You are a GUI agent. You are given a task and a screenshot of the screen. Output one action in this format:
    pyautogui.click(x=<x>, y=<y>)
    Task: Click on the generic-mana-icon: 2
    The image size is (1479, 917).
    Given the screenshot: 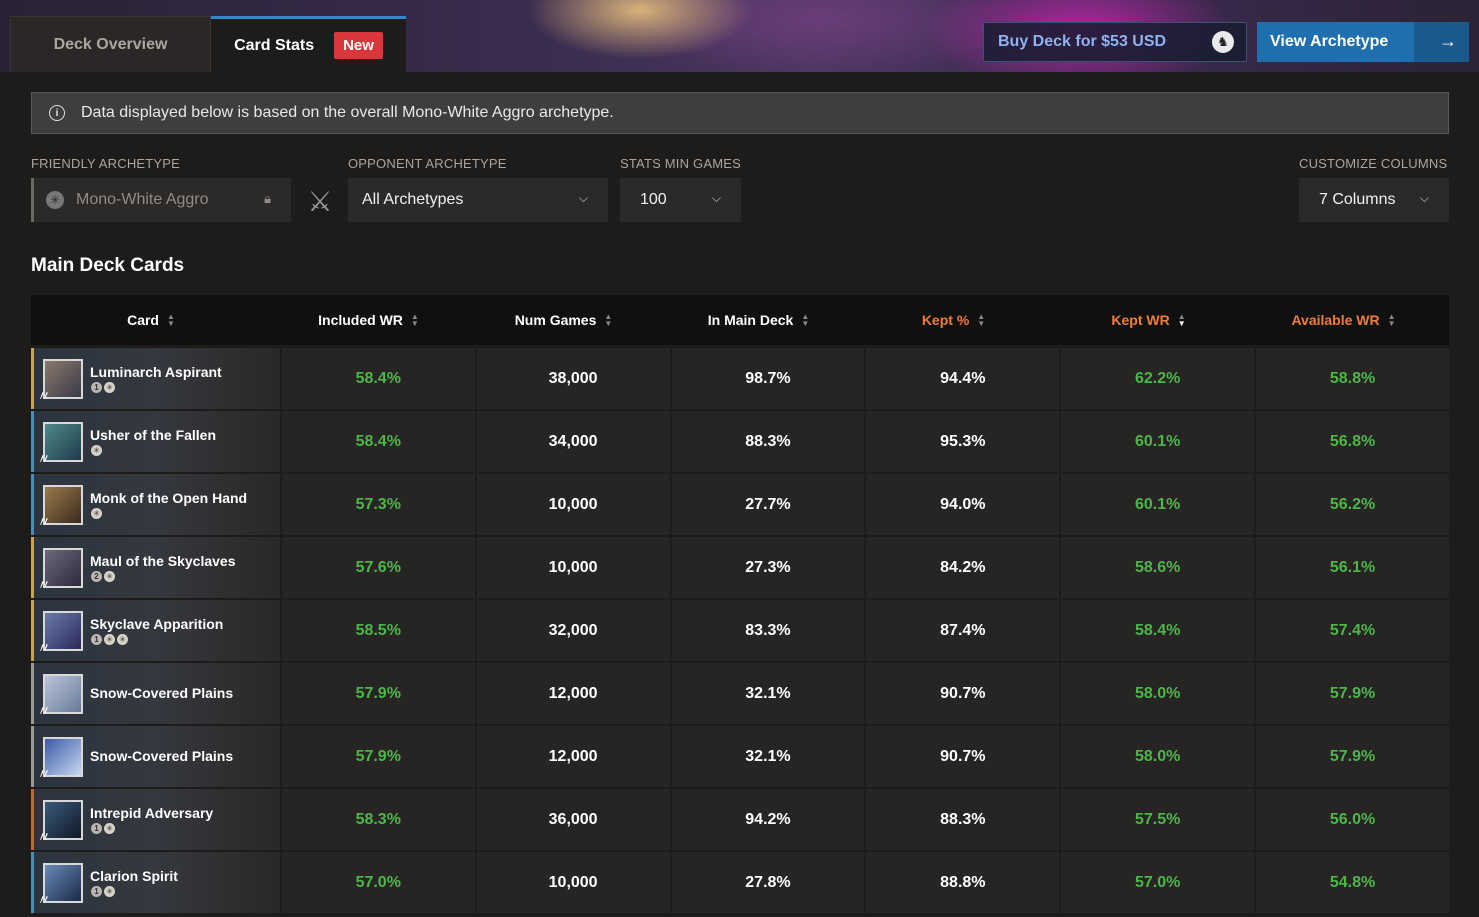 What is the action you would take?
    pyautogui.click(x=96, y=576)
    